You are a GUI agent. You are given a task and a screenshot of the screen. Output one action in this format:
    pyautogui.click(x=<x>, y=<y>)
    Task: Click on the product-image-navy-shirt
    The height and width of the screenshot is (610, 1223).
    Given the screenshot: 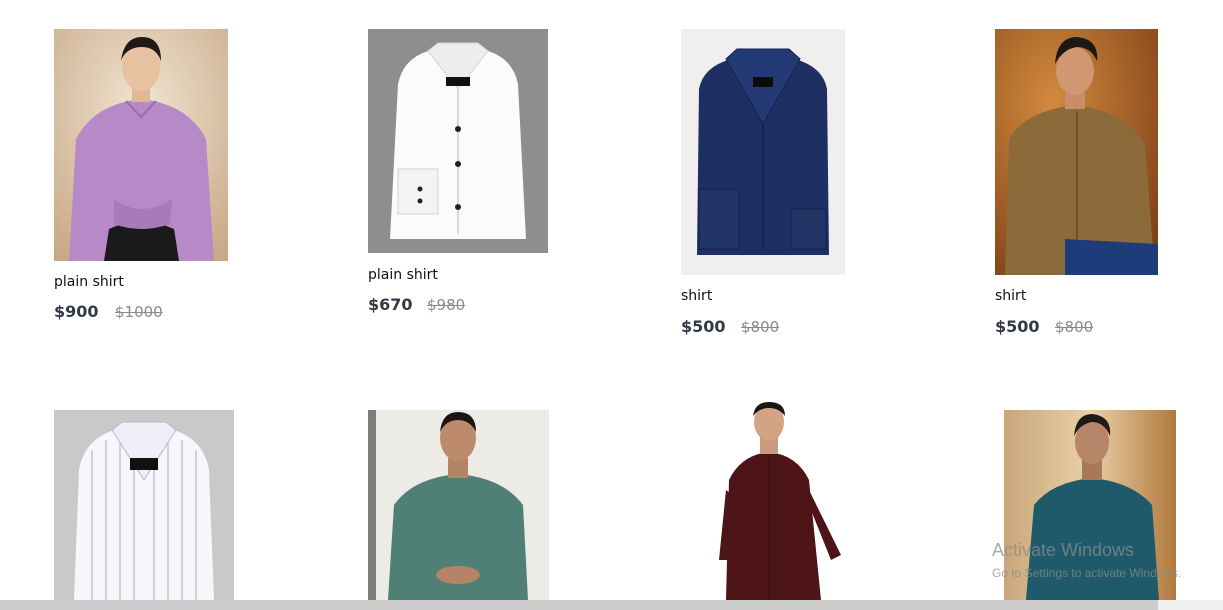 What is the action you would take?
    pyautogui.click(x=763, y=152)
    